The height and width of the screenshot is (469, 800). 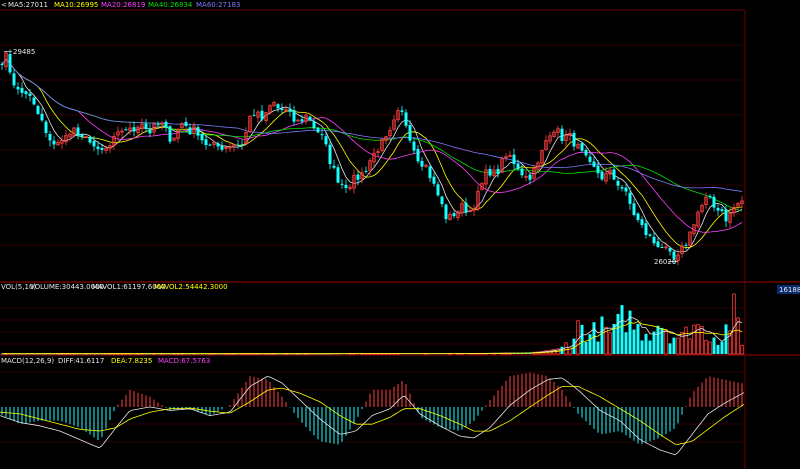 I want to click on back-arrow-icon: <, so click(x=4, y=5).